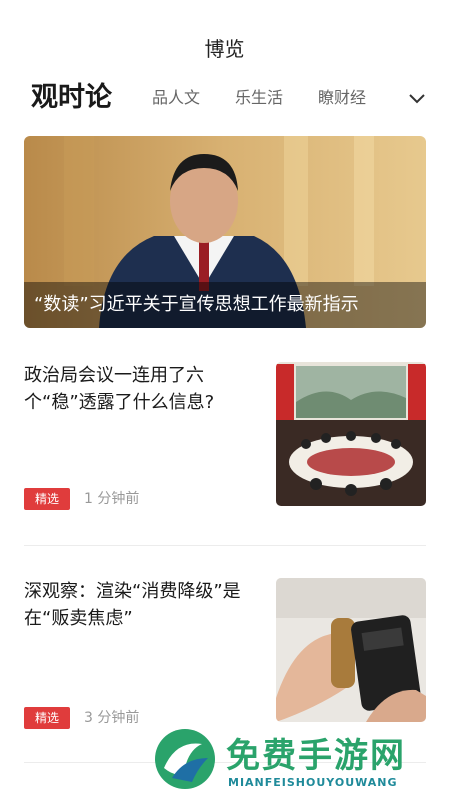 This screenshot has width=449, height=800. What do you see at coordinates (224, 98) in the screenshot?
I see `category-tabs: 观时论 品人文 乐生活 瞭财经` at bounding box center [224, 98].